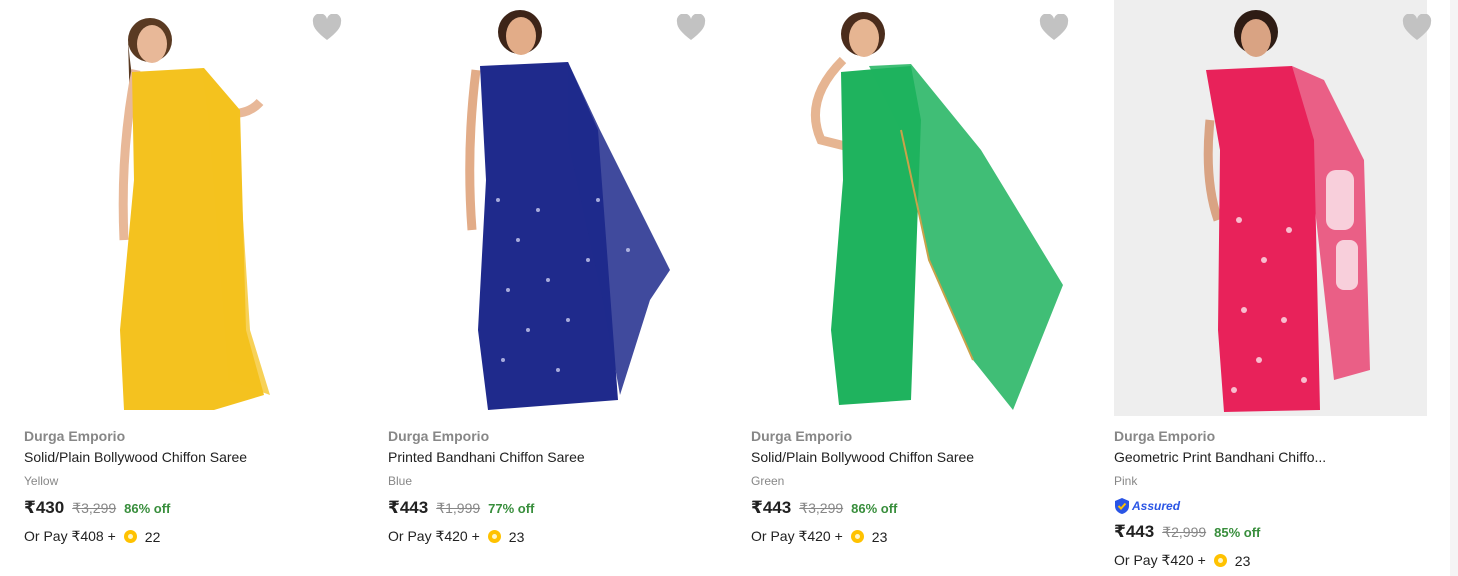 This screenshot has width=1458, height=576. What do you see at coordinates (44, 507) in the screenshot?
I see `selling-price: ₹430` at bounding box center [44, 507].